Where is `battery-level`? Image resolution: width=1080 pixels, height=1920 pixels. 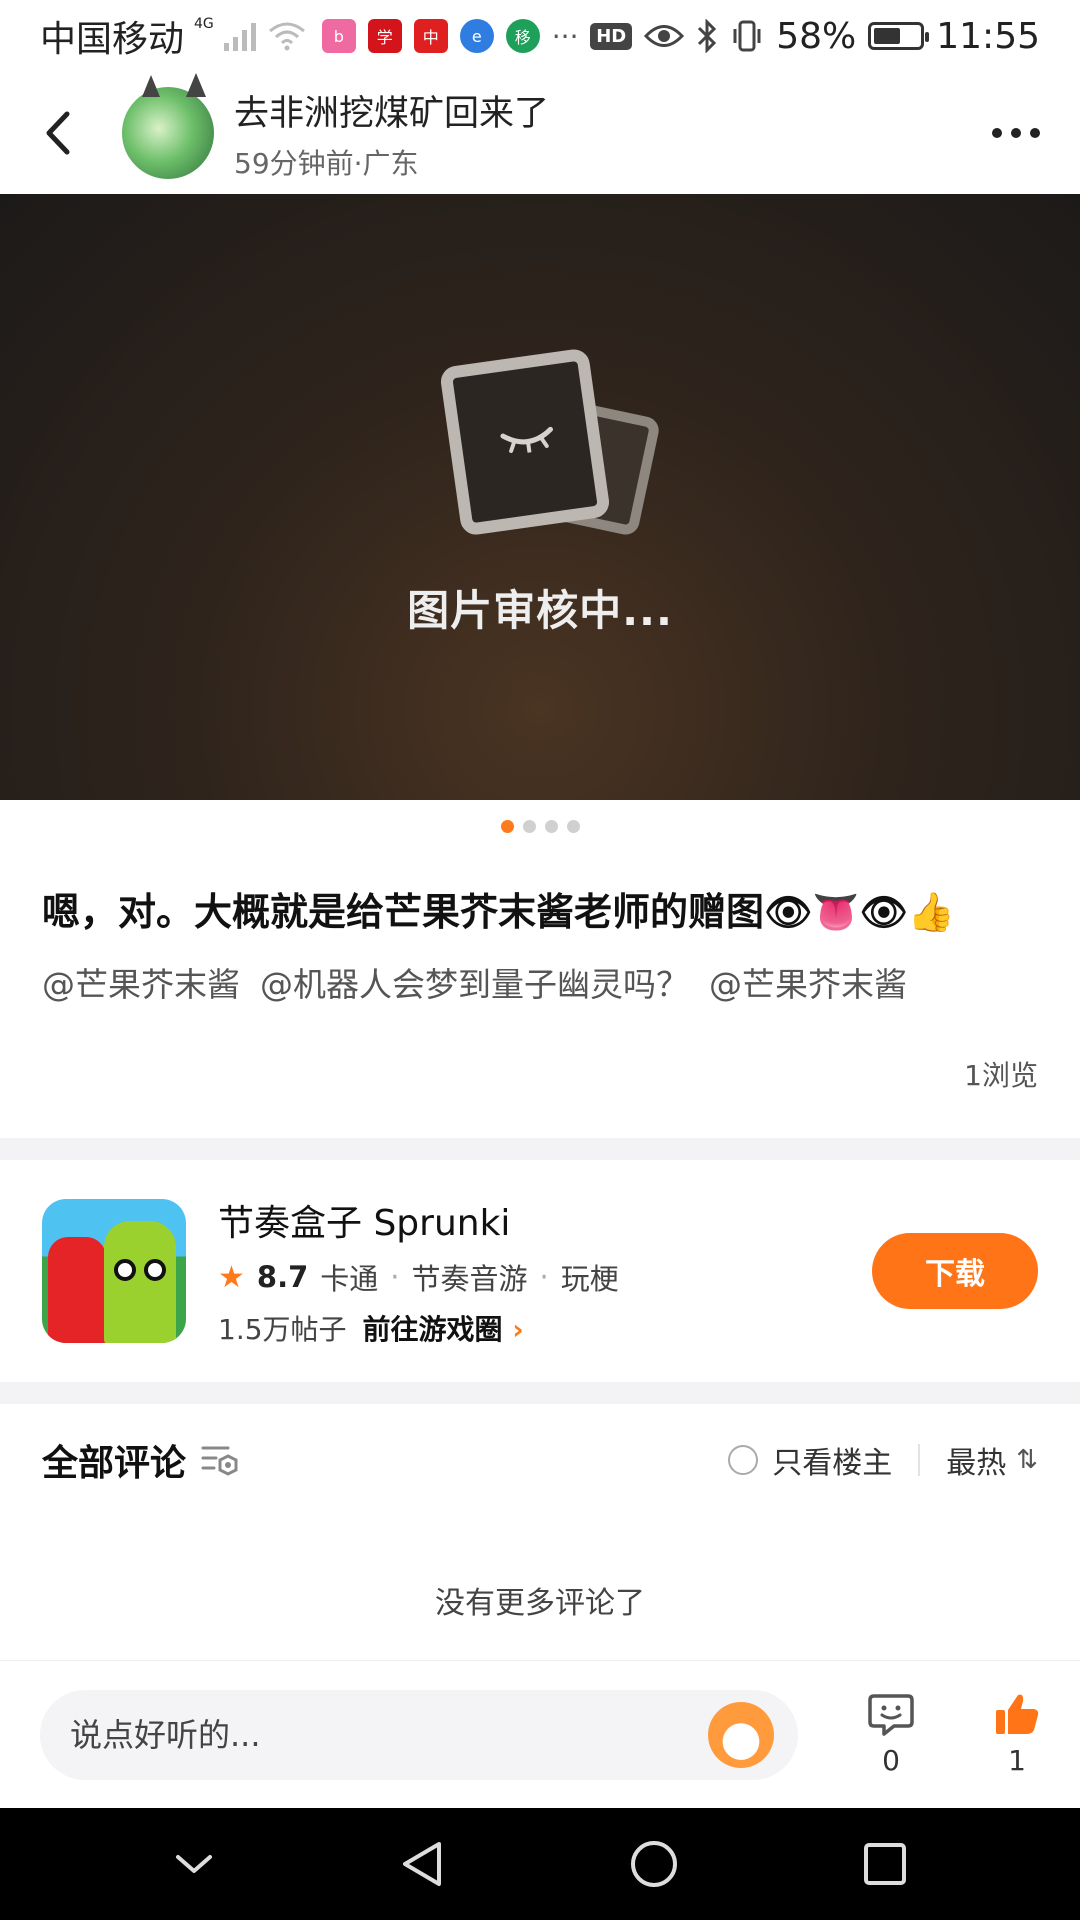 battery-level is located at coordinates (887, 36).